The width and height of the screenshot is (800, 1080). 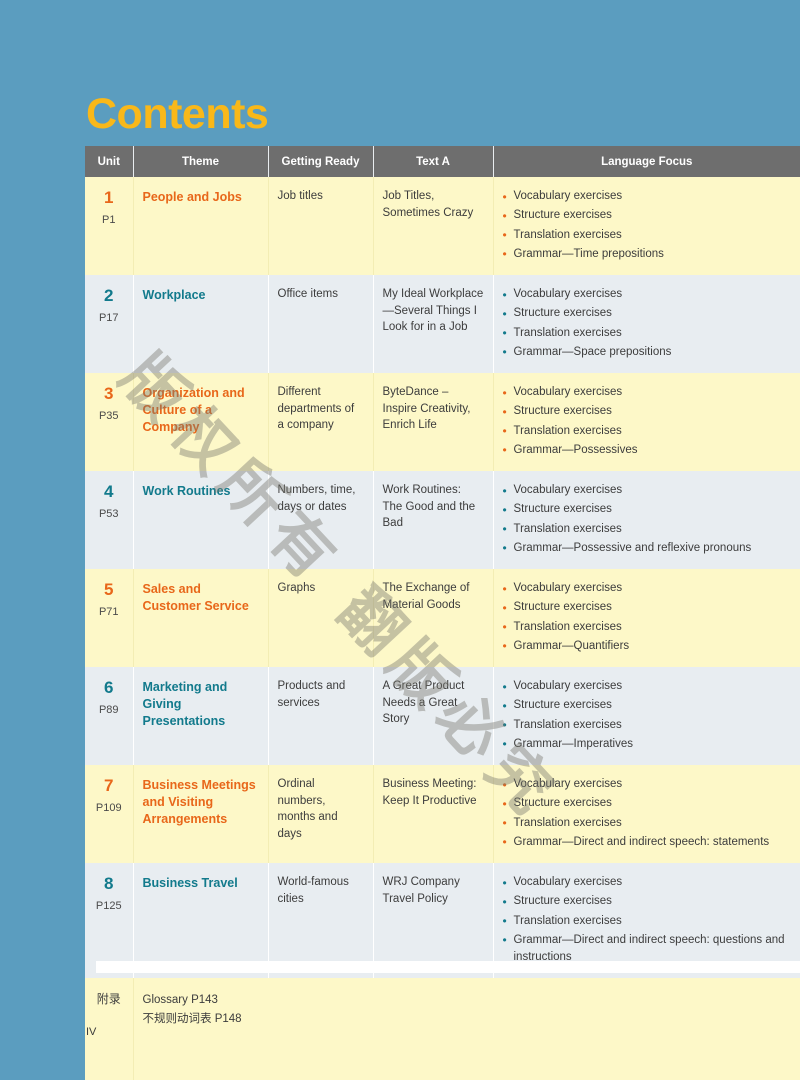 I want to click on cell-unit: 4 P53, so click(x=109, y=520).